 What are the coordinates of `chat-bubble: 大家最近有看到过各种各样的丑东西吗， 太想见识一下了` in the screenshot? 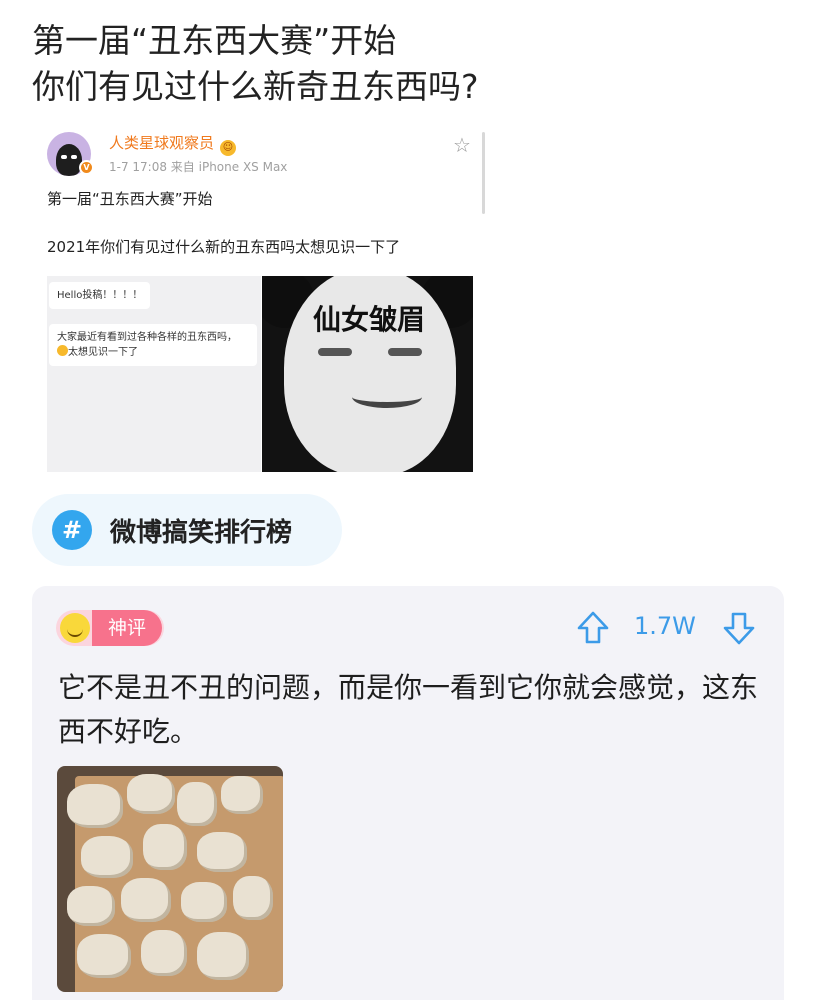 It's located at (153, 345).